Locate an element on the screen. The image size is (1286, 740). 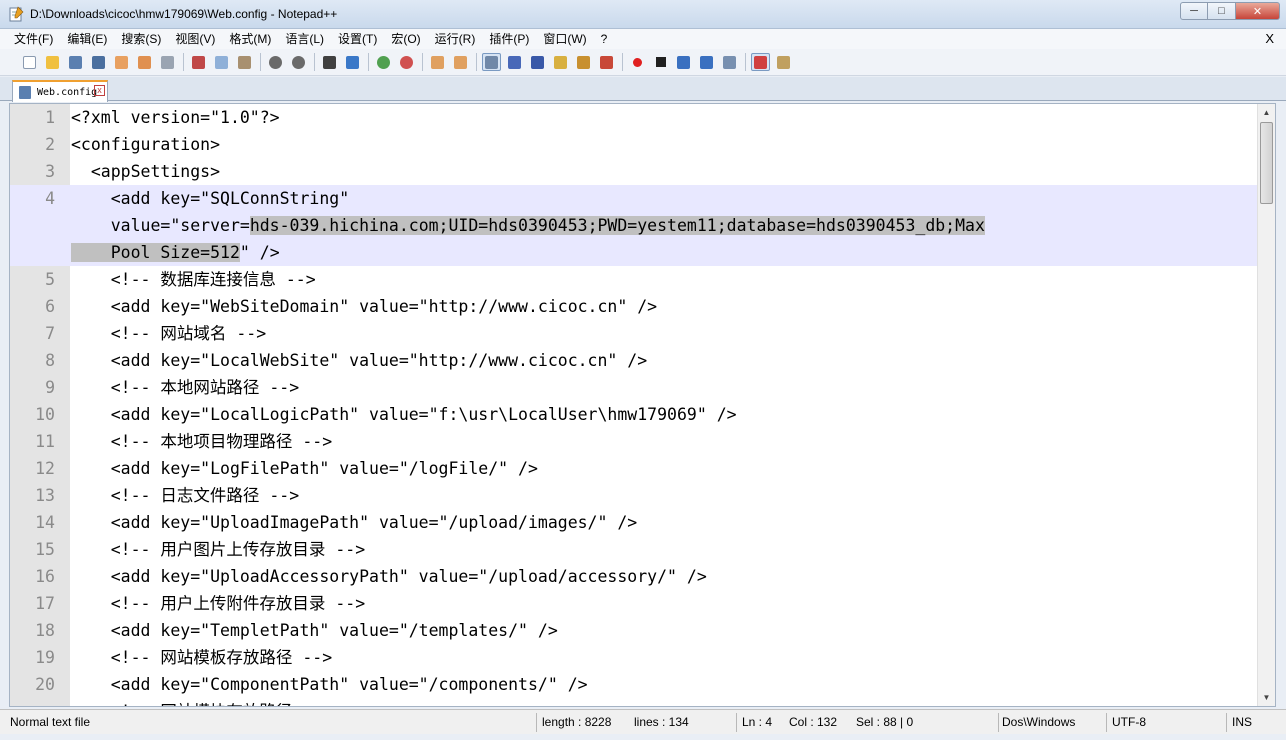
code-segment: " /> is located at coordinates (259, 252).